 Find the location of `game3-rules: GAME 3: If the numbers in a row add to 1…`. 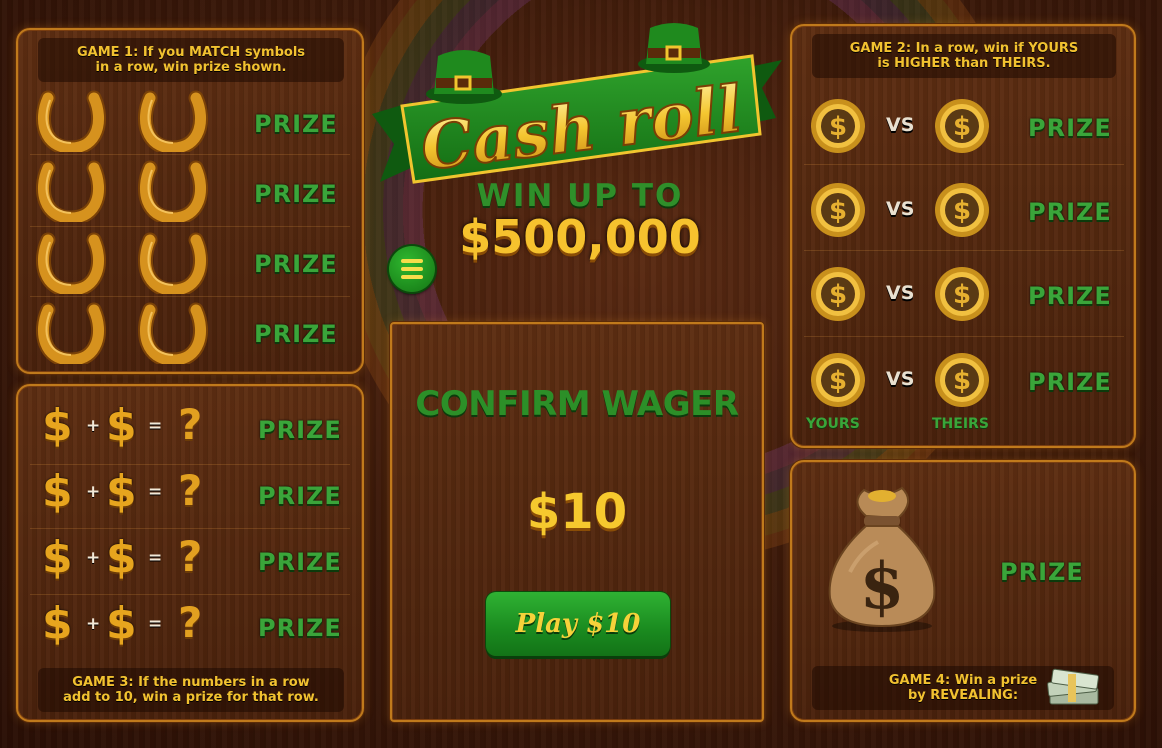

game3-rules: GAME 3: If the numbers in a row add to 1… is located at coordinates (191, 690).